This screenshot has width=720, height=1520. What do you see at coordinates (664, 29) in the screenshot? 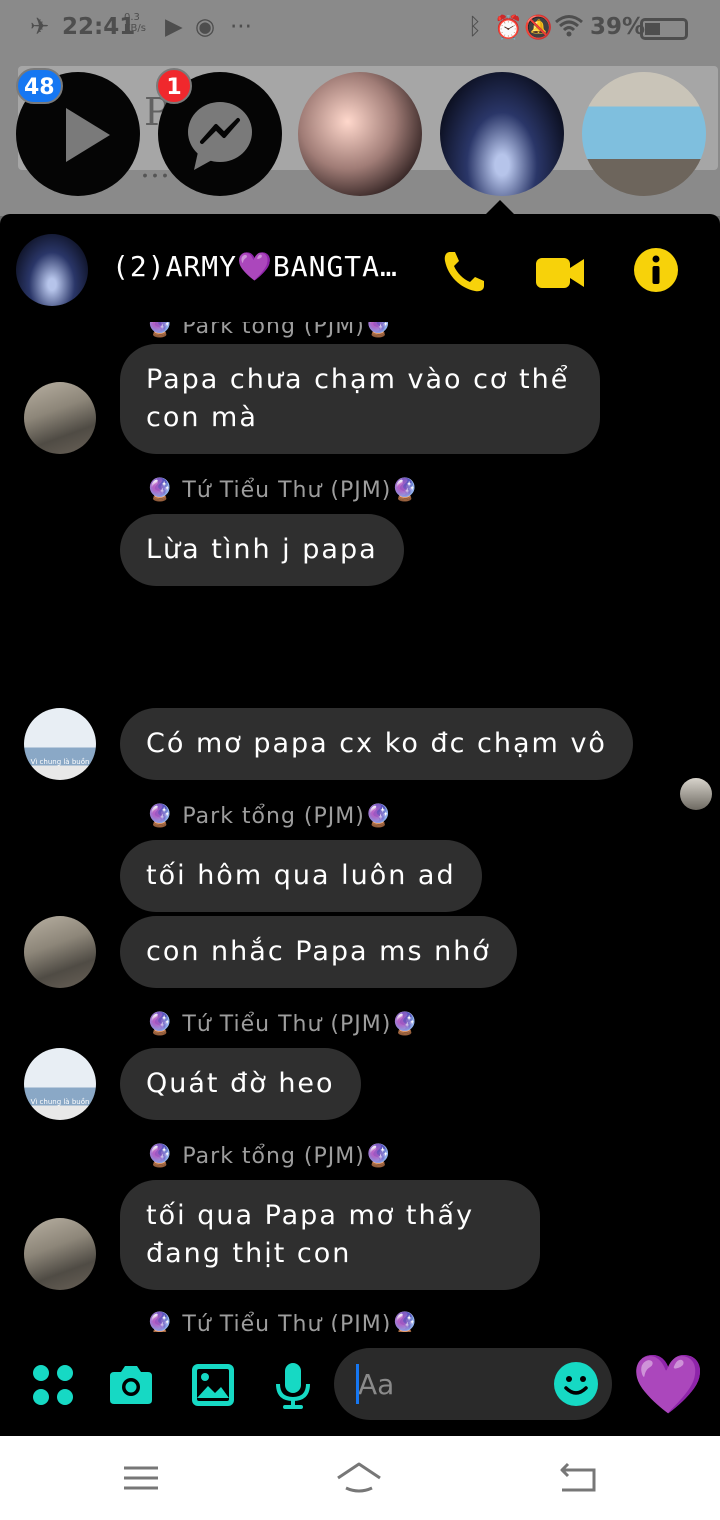
I see `battery-icon` at bounding box center [664, 29].